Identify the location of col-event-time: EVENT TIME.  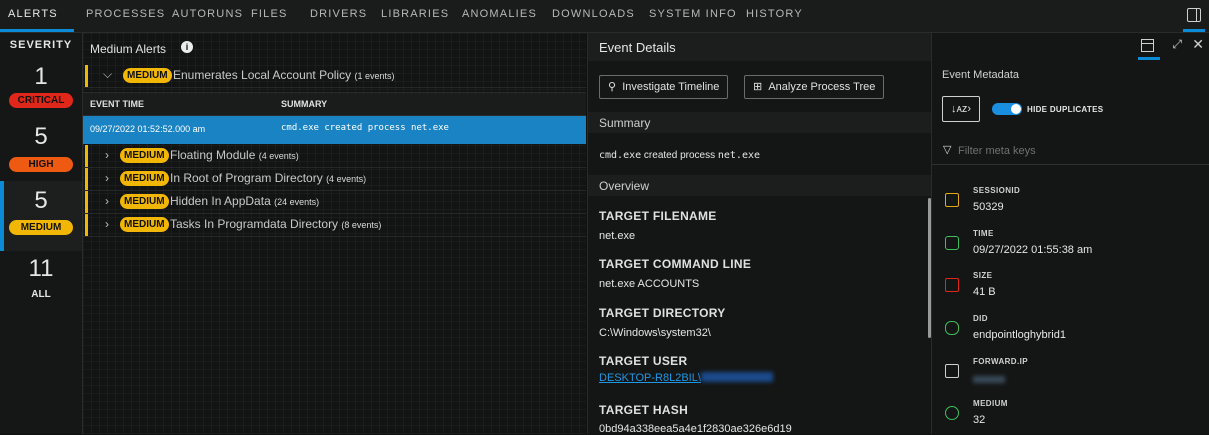
(117, 104).